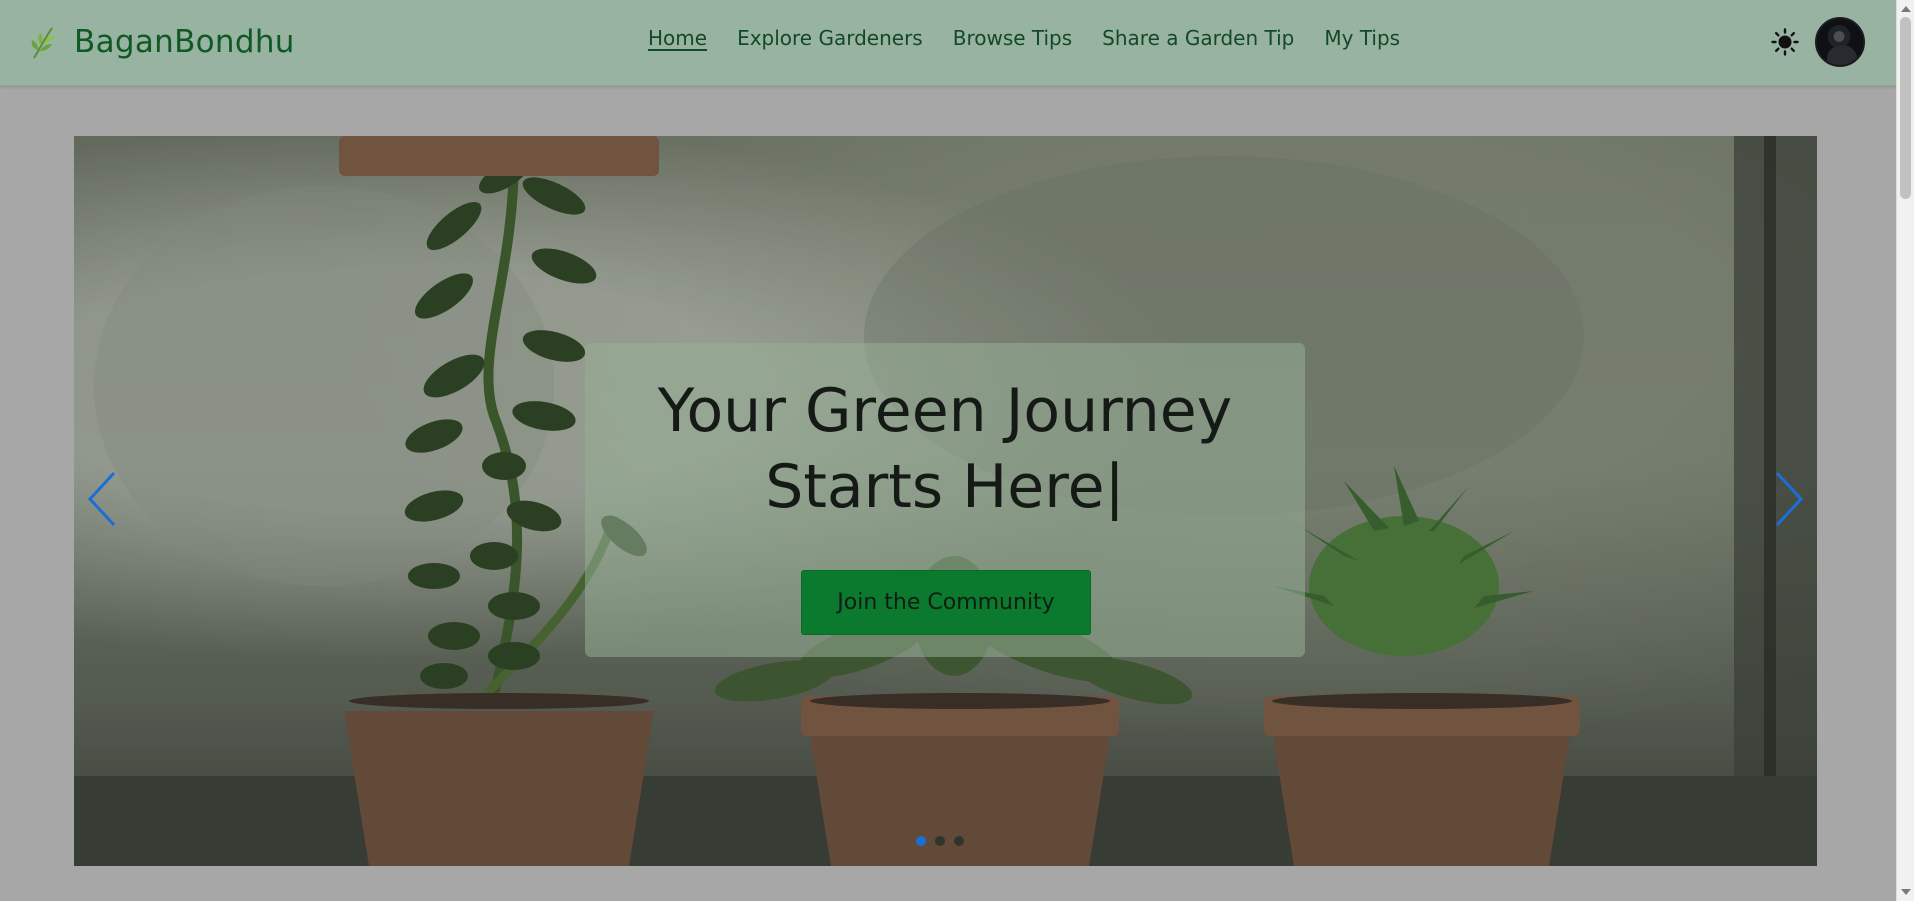 This screenshot has width=1914, height=901. What do you see at coordinates (945, 449) in the screenshot?
I see `hero-headline: Your Green Journey Starts Here|` at bounding box center [945, 449].